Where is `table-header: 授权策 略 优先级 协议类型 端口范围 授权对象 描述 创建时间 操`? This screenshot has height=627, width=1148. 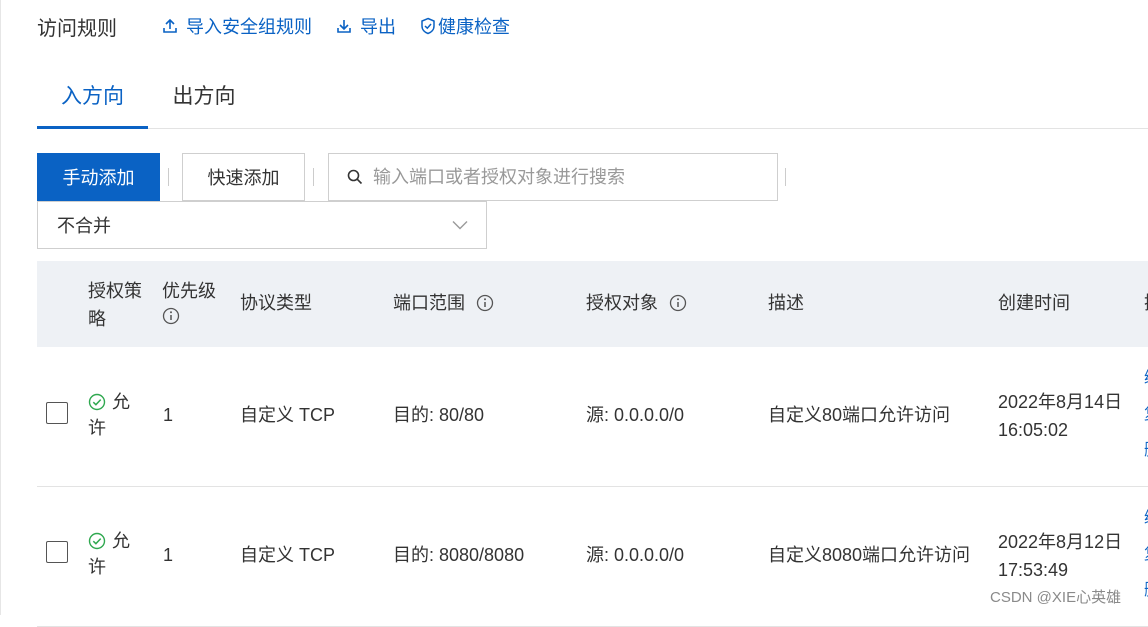 table-header: 授权策 略 优先级 协议类型 端口范围 授权对象 描述 创建时间 操 is located at coordinates (592, 304).